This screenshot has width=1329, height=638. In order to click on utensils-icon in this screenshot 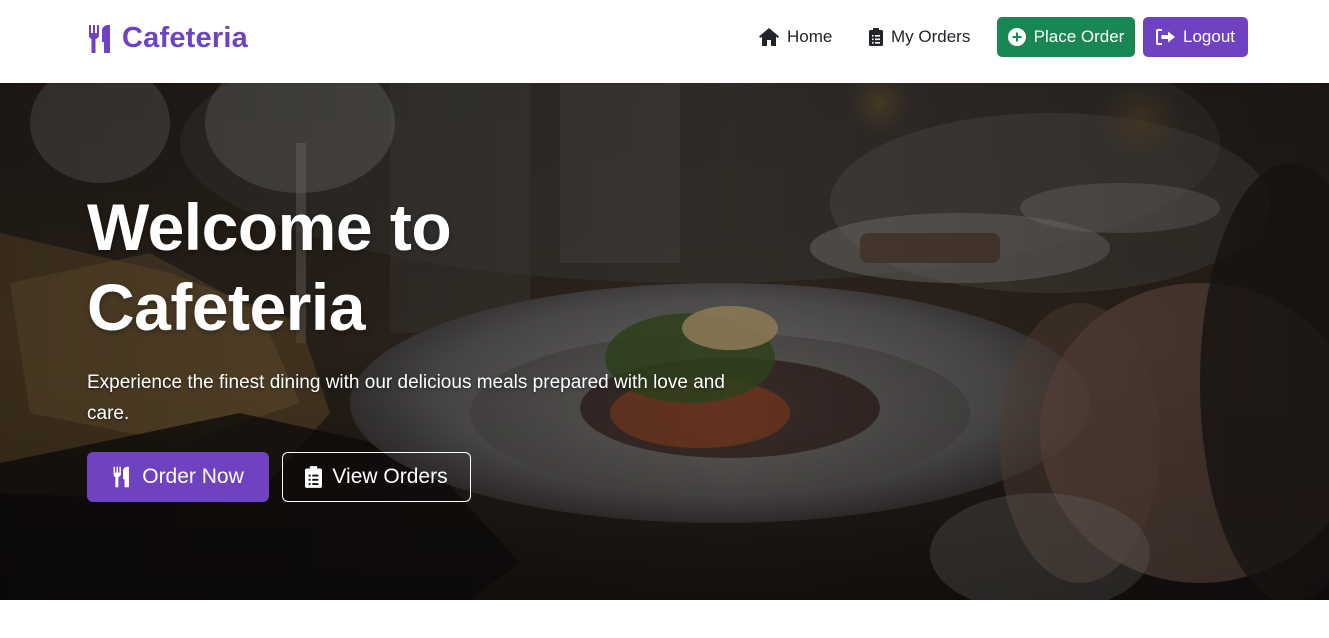, I will do `click(121, 477)`.